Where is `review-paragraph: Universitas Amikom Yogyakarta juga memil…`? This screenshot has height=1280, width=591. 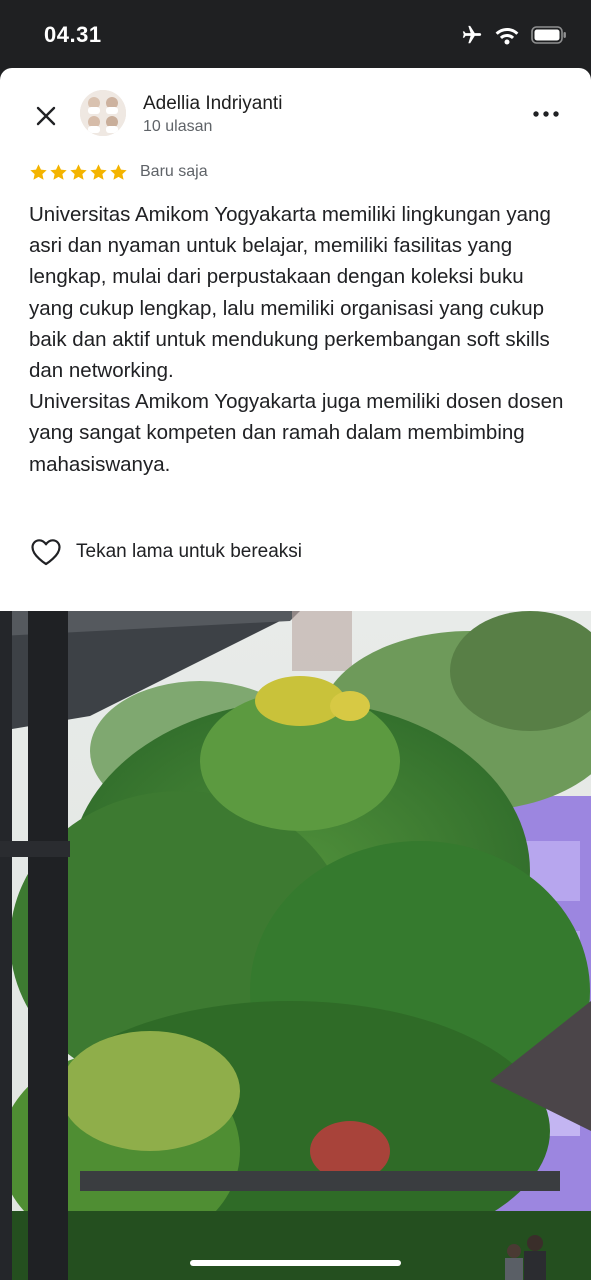
review-paragraph: Universitas Amikom Yogyakarta juga memil… is located at coordinates (296, 433).